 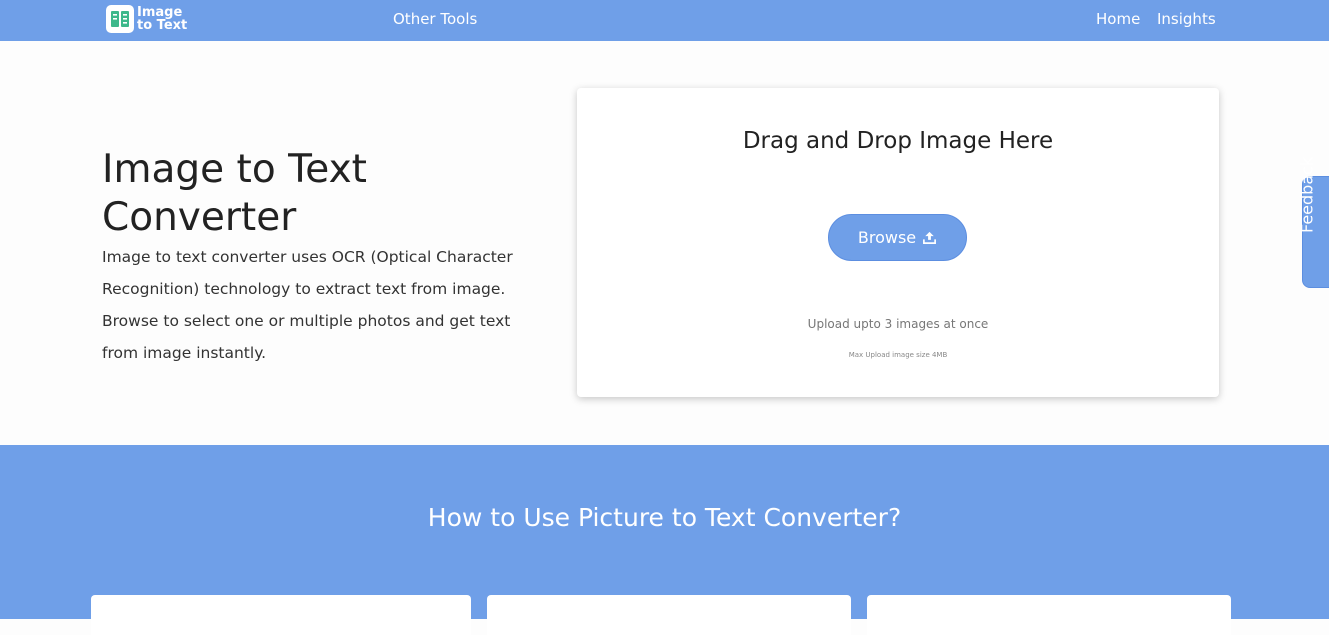 What do you see at coordinates (1118, 19) in the screenshot?
I see `nav-link-home: Home` at bounding box center [1118, 19].